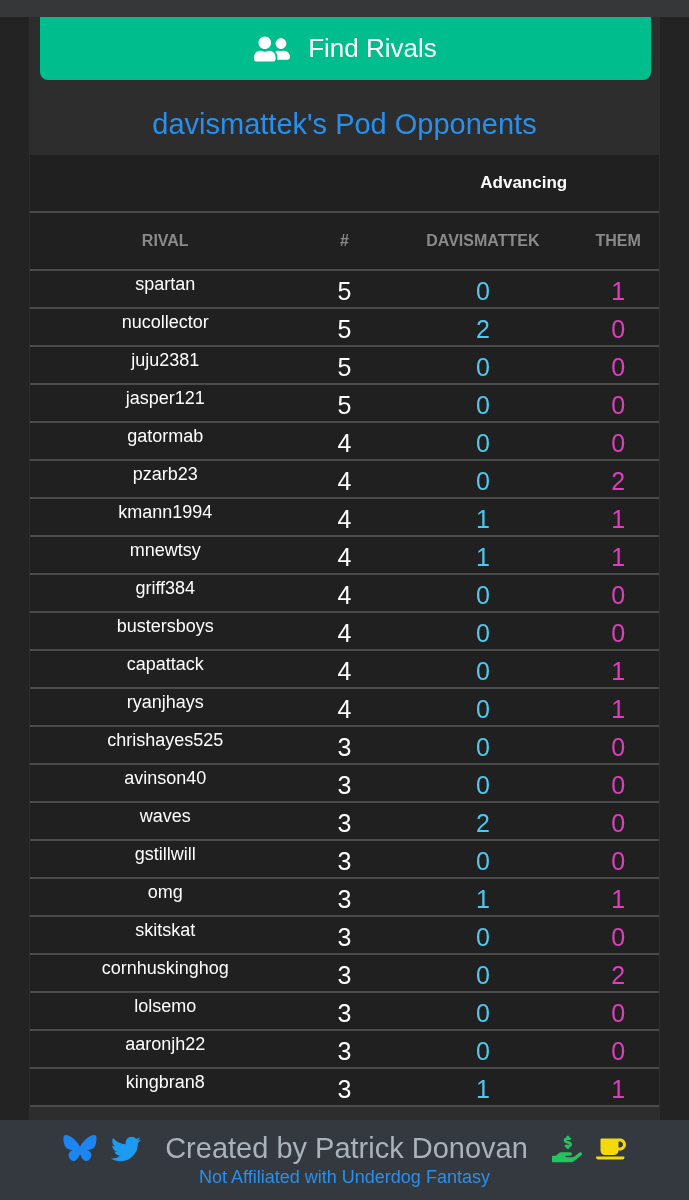 Image resolution: width=689 pixels, height=1200 pixels. What do you see at coordinates (165, 897) in the screenshot?
I see `rival-name: omg` at bounding box center [165, 897].